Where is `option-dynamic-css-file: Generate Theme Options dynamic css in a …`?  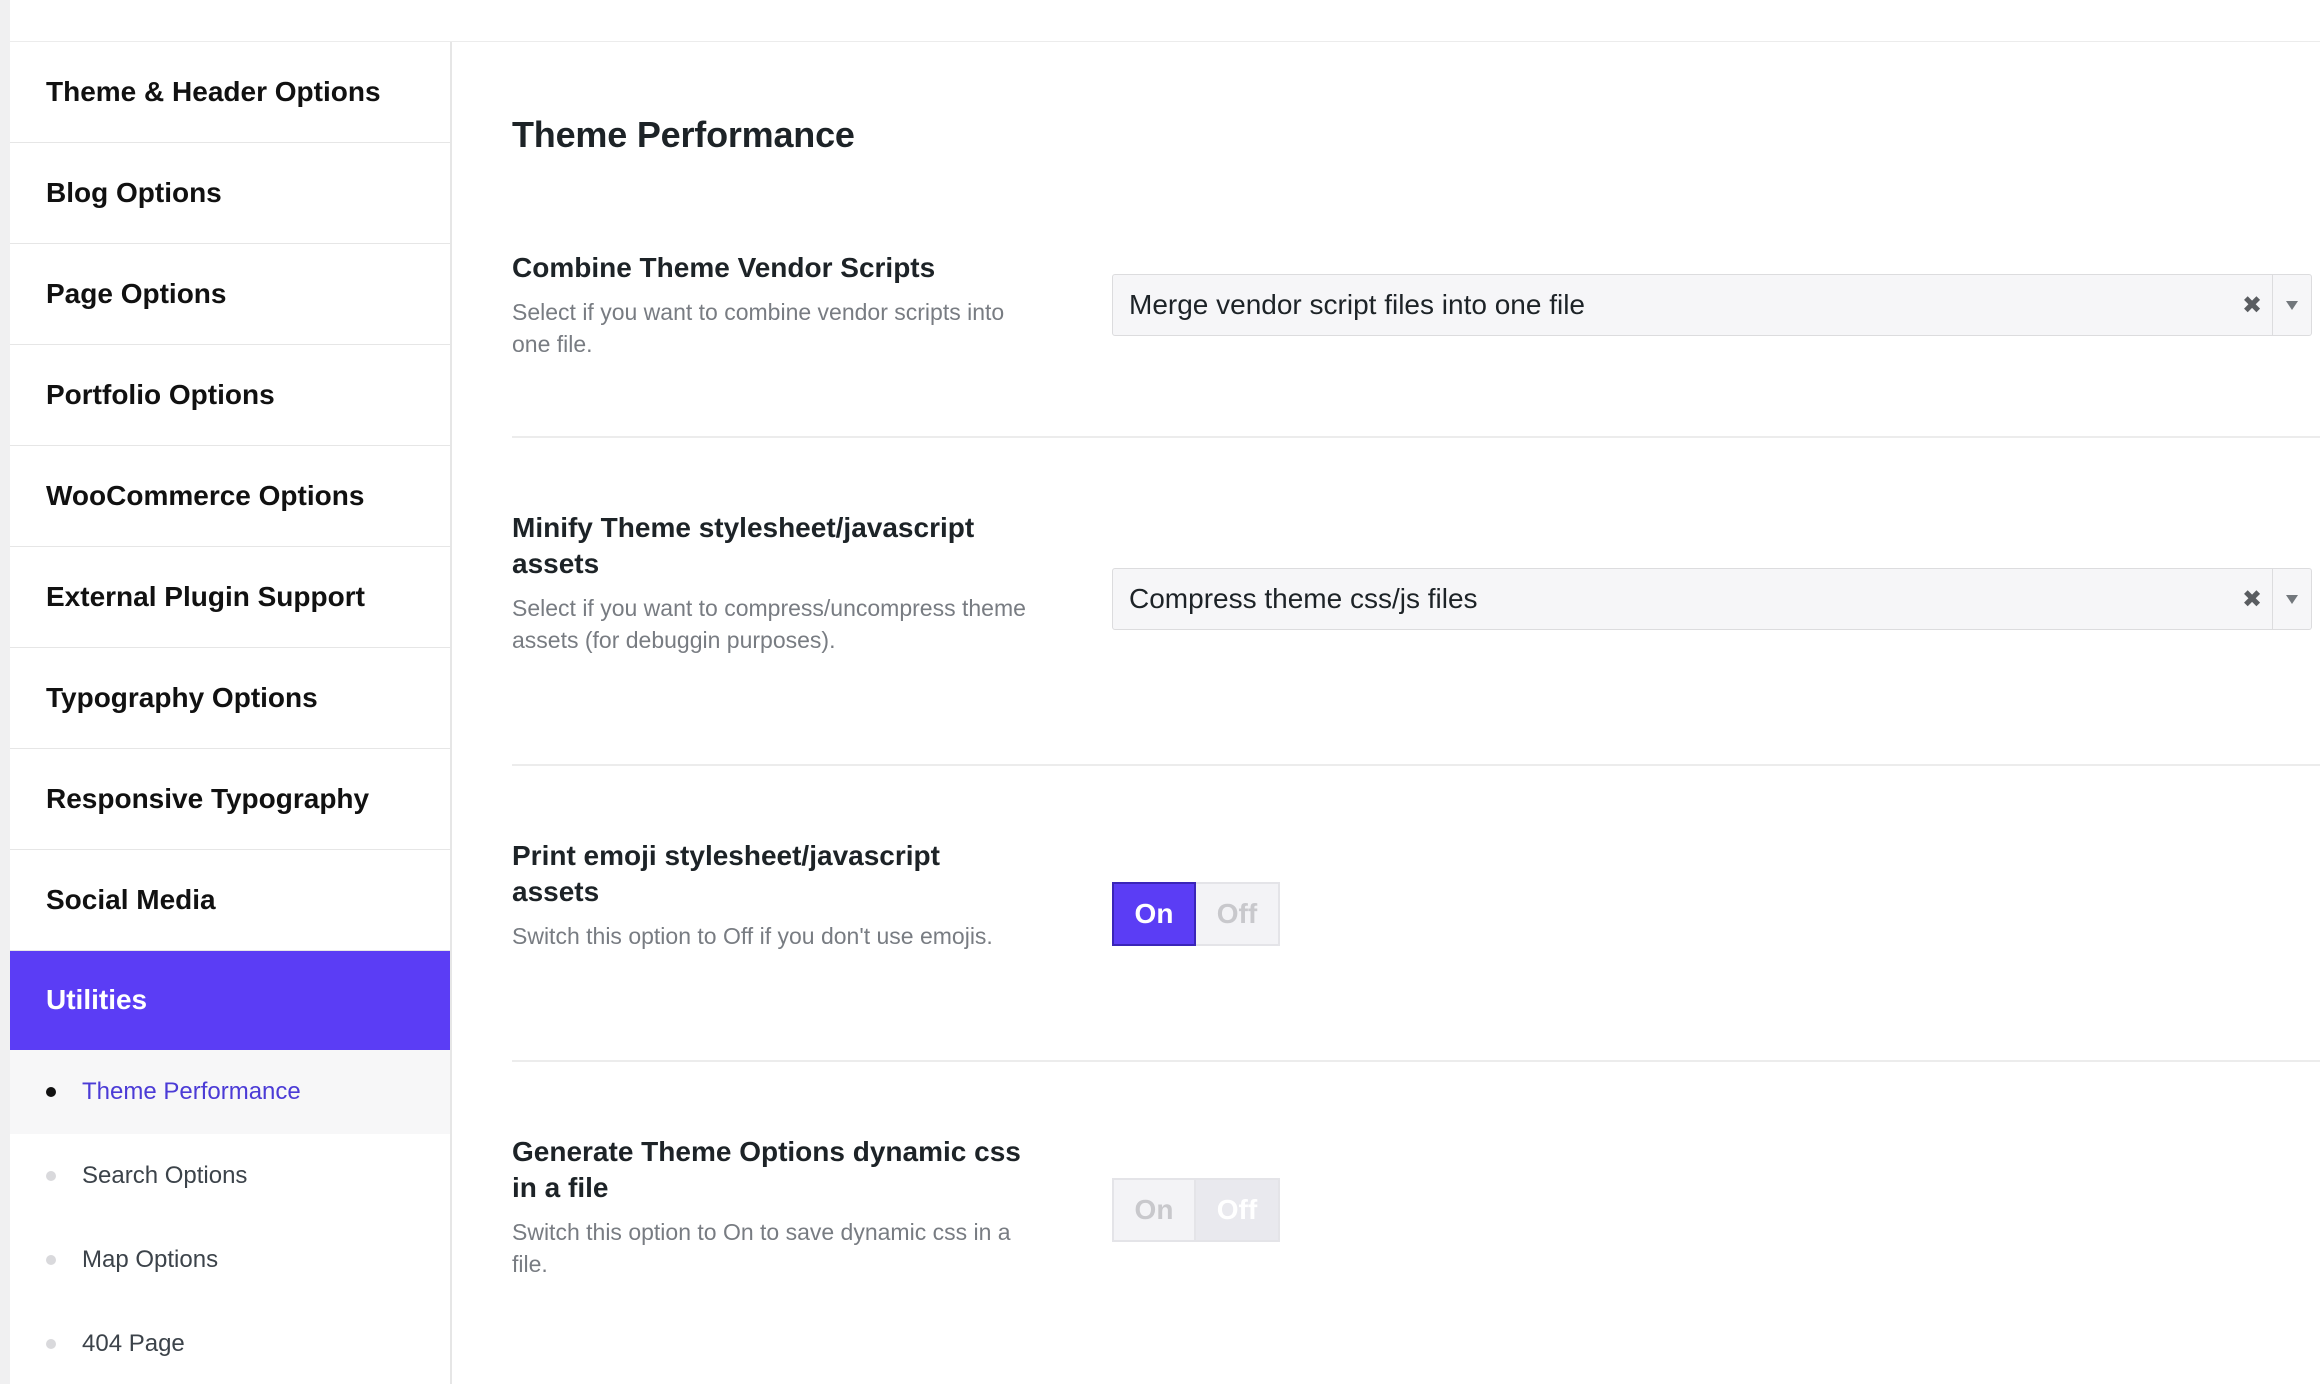 option-dynamic-css-file: Generate Theme Options dynamic css in a … is located at coordinates (1416, 1244).